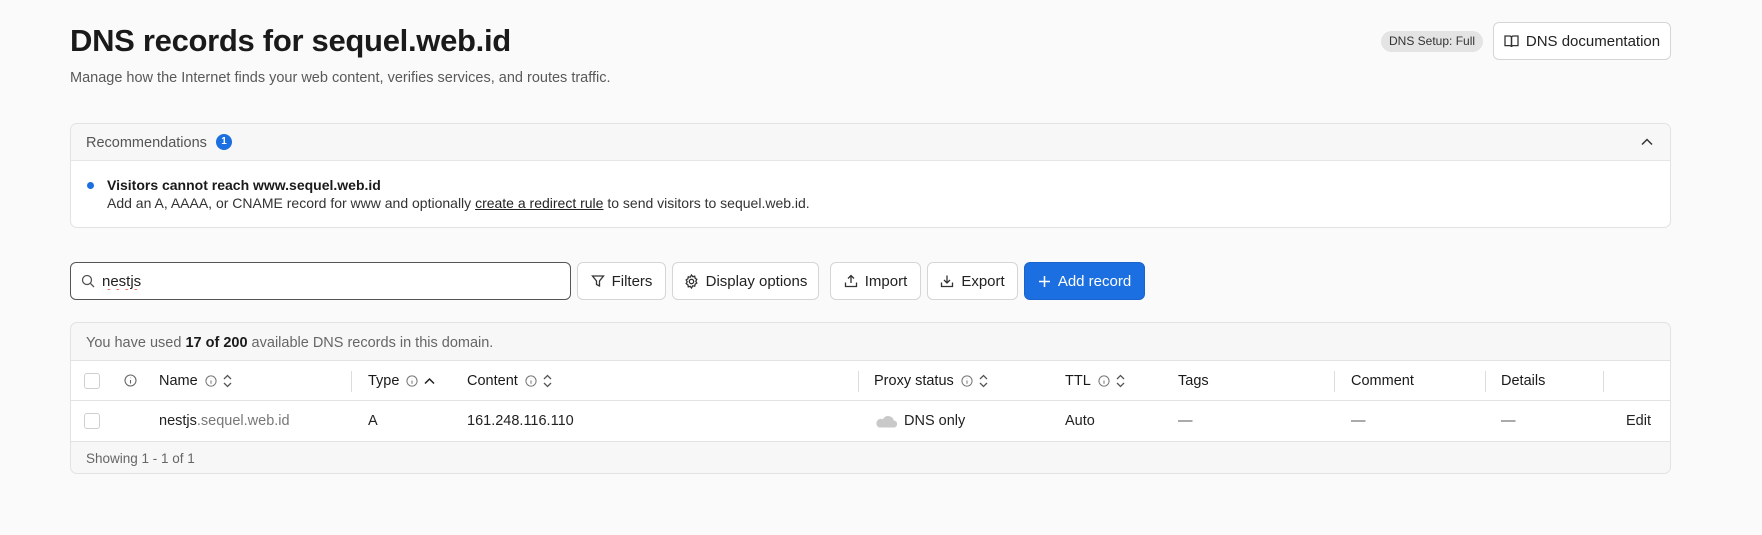 The width and height of the screenshot is (1762, 535). I want to click on export-button: Export, so click(972, 281).